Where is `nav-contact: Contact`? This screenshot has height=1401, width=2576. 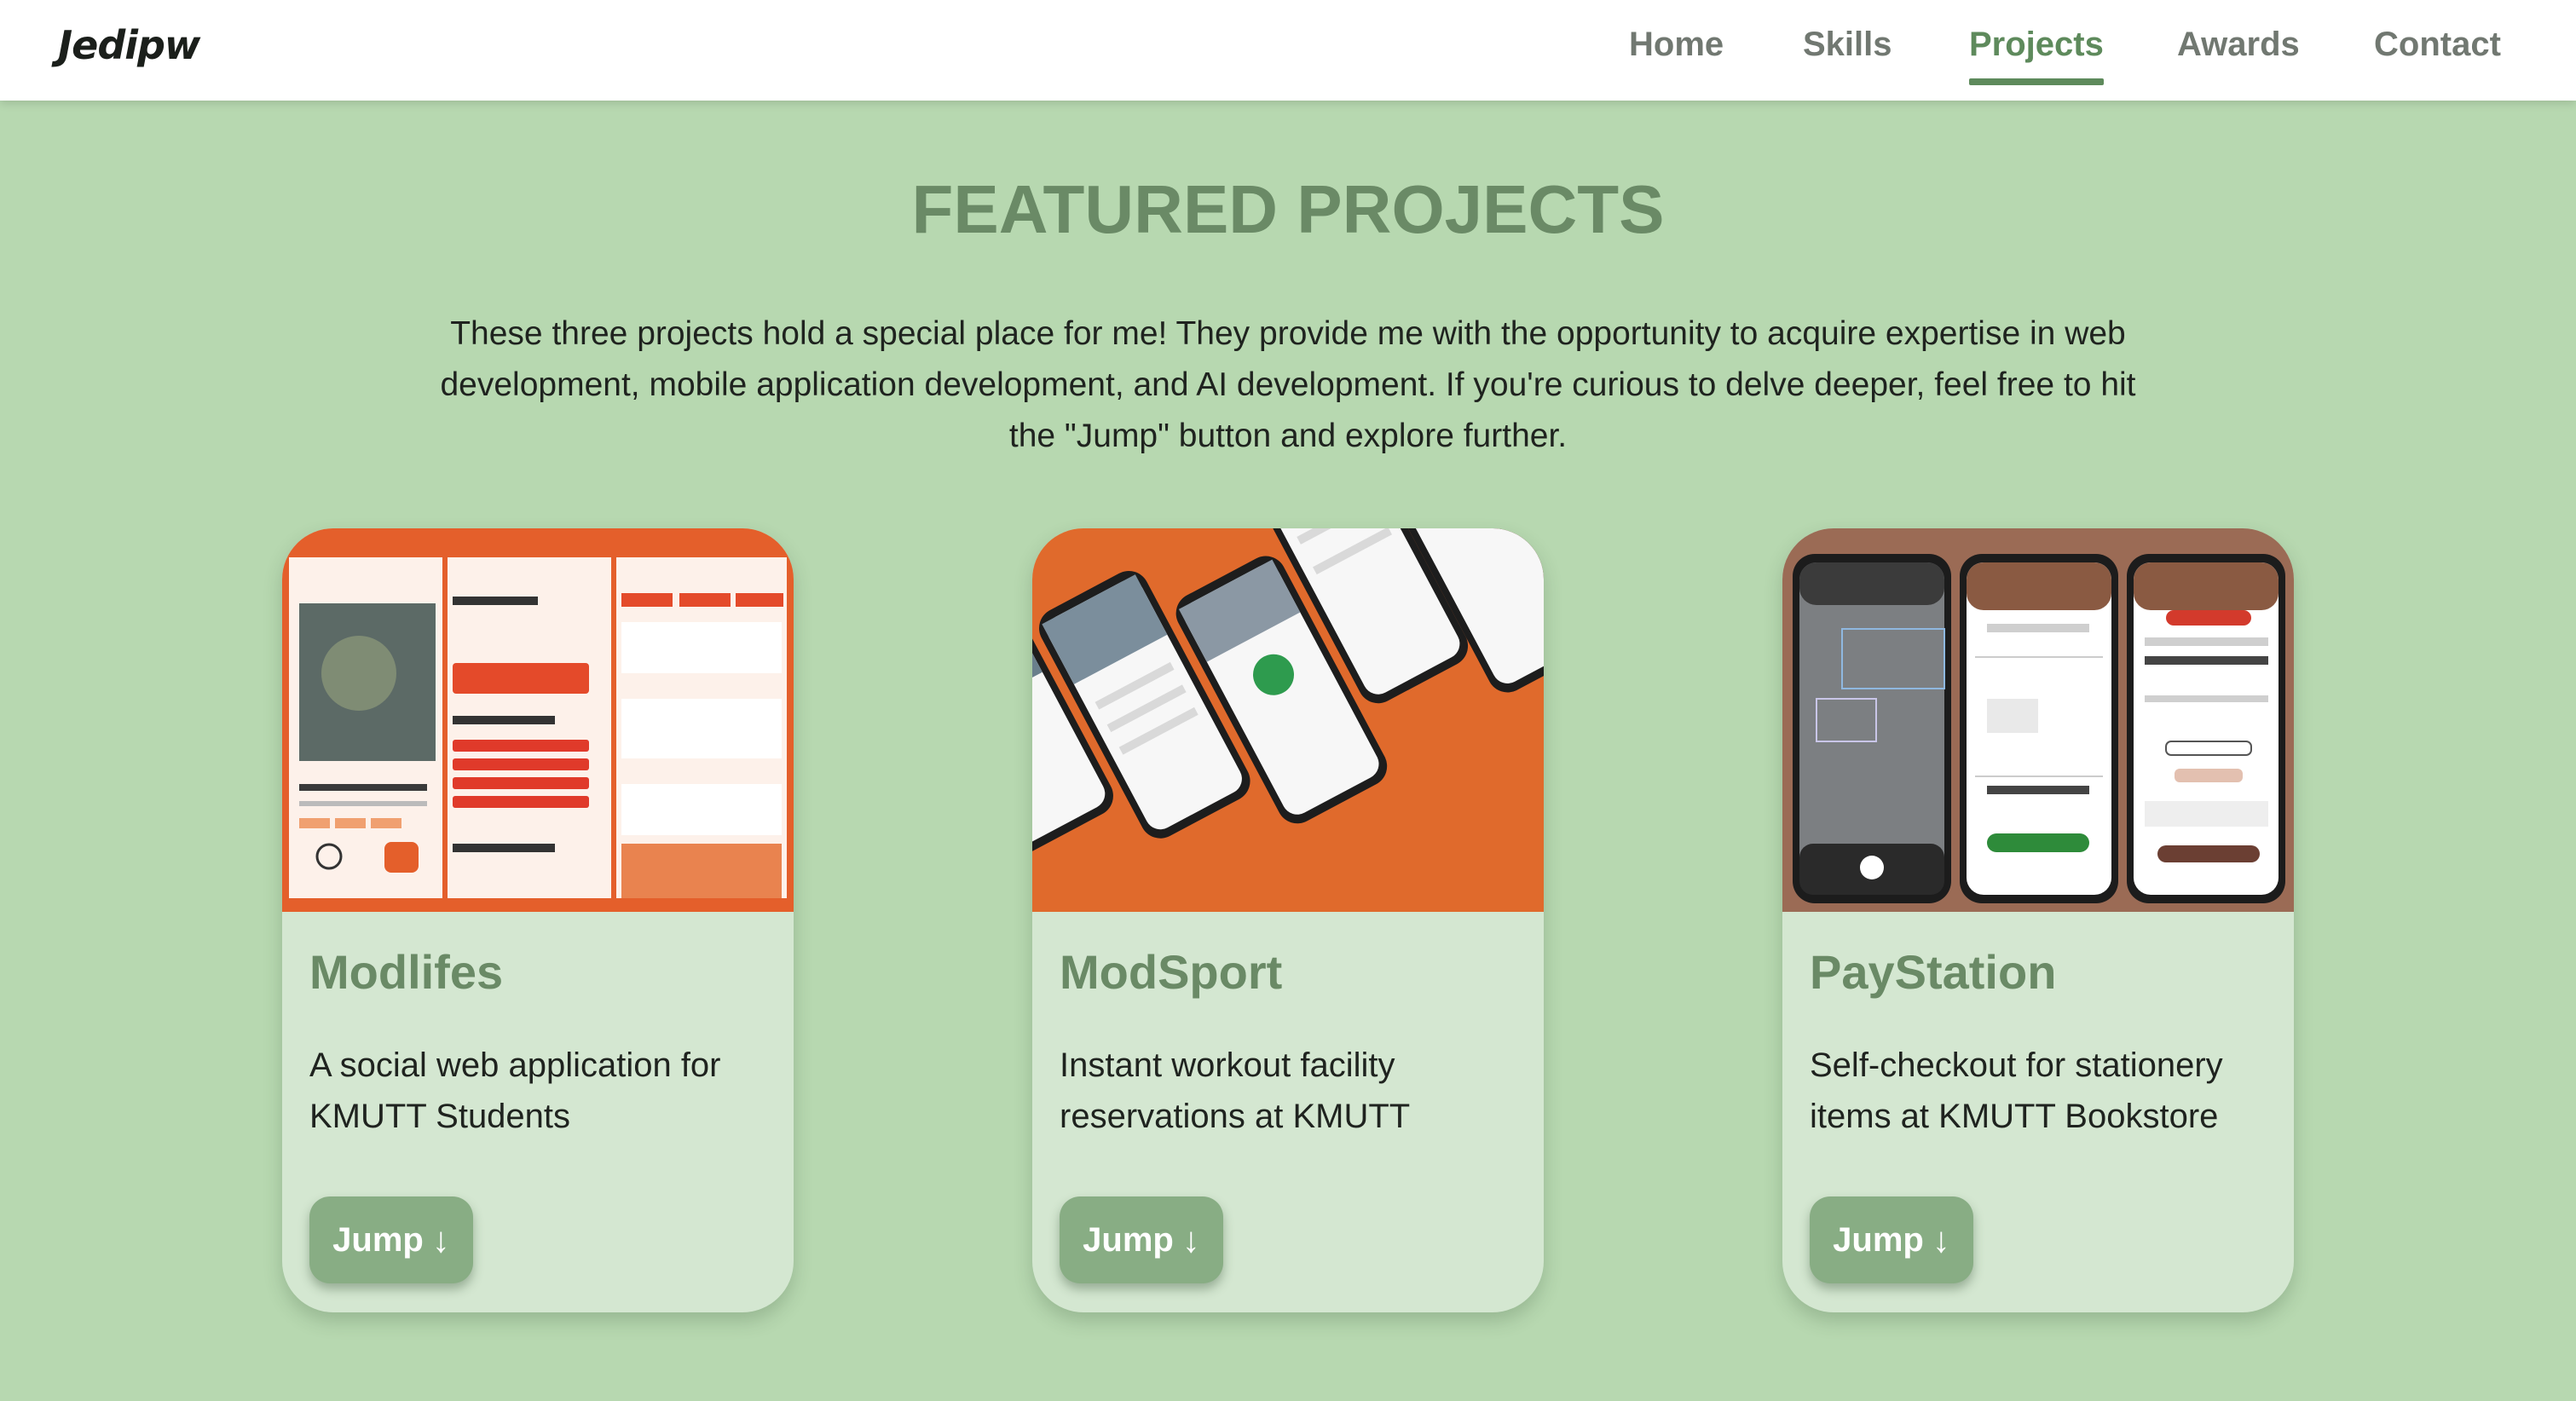
nav-contact: Contact is located at coordinates (2437, 55).